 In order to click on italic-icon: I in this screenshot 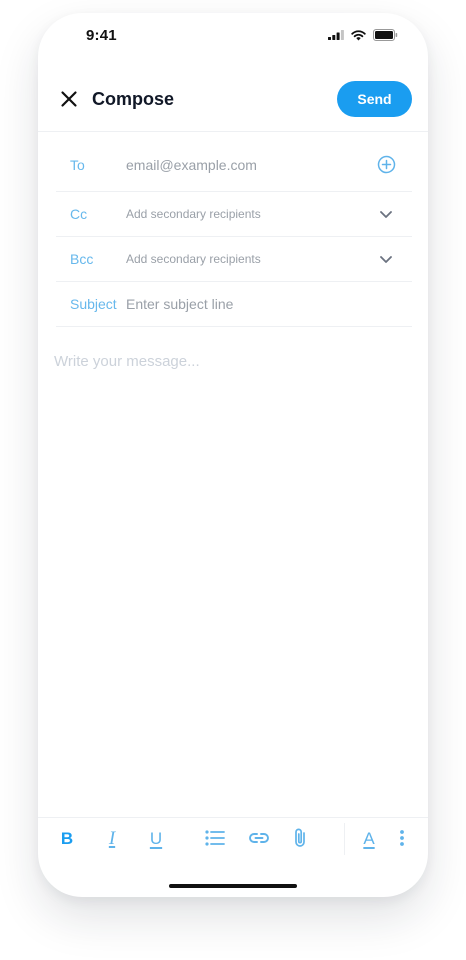, I will do `click(112, 838)`.